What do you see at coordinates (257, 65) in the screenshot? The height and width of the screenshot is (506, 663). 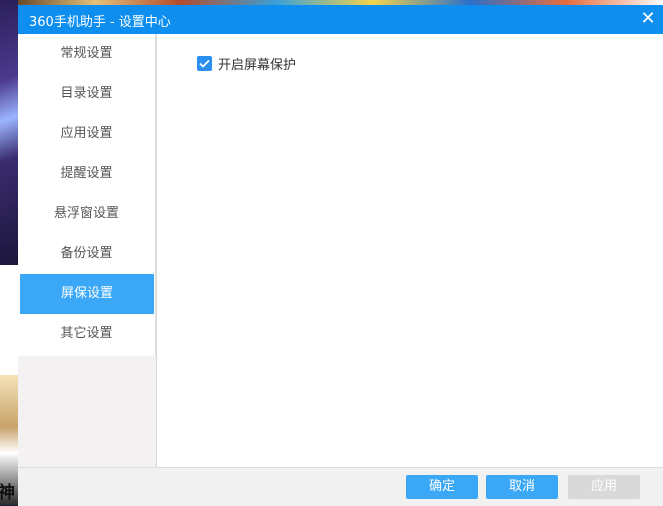 I see `screensaver-label: 开启屏幕保护` at bounding box center [257, 65].